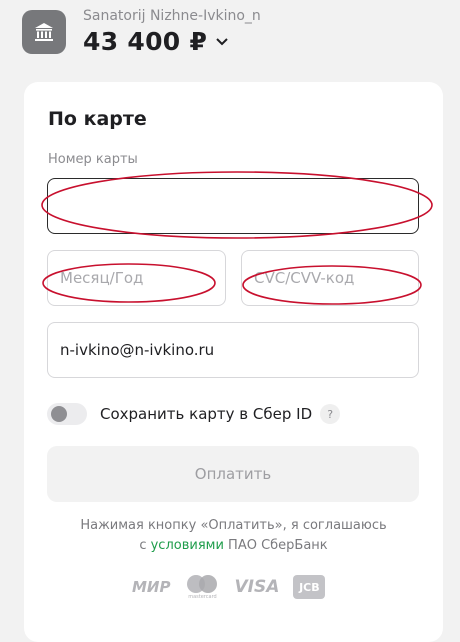 The image size is (460, 642). I want to click on pay-button: Оплатить, so click(233, 474).